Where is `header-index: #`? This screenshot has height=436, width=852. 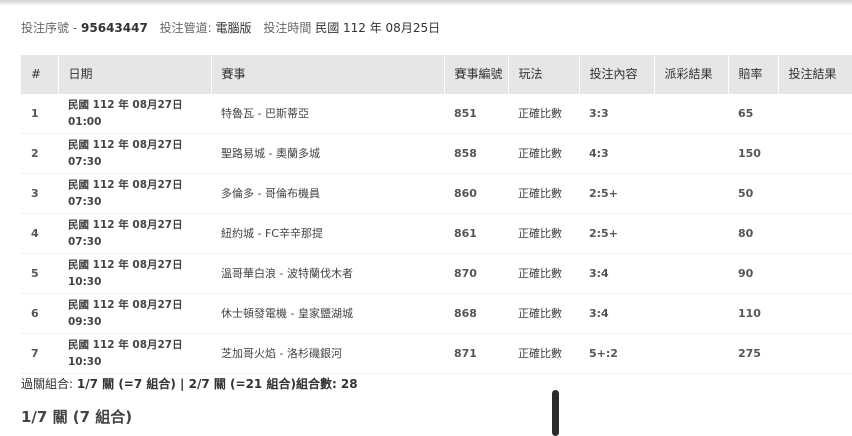 header-index: # is located at coordinates (40, 74).